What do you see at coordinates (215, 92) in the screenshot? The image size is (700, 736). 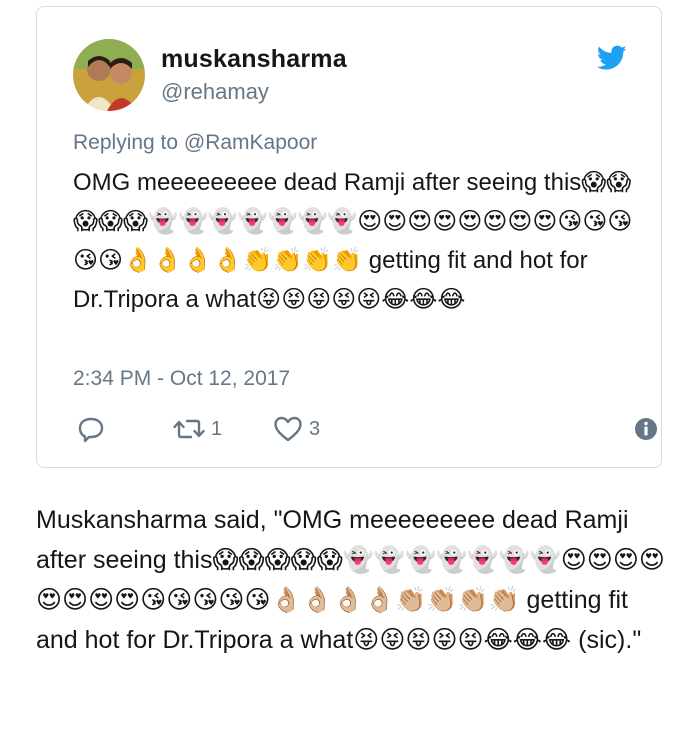 I see `user-handle: @rehamay` at bounding box center [215, 92].